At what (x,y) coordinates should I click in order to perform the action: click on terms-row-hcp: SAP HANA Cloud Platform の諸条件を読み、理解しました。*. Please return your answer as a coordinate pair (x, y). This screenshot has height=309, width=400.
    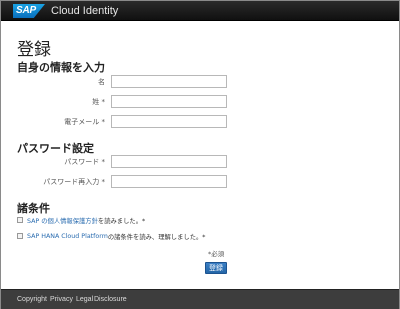
    Looking at the image, I should click on (111, 236).